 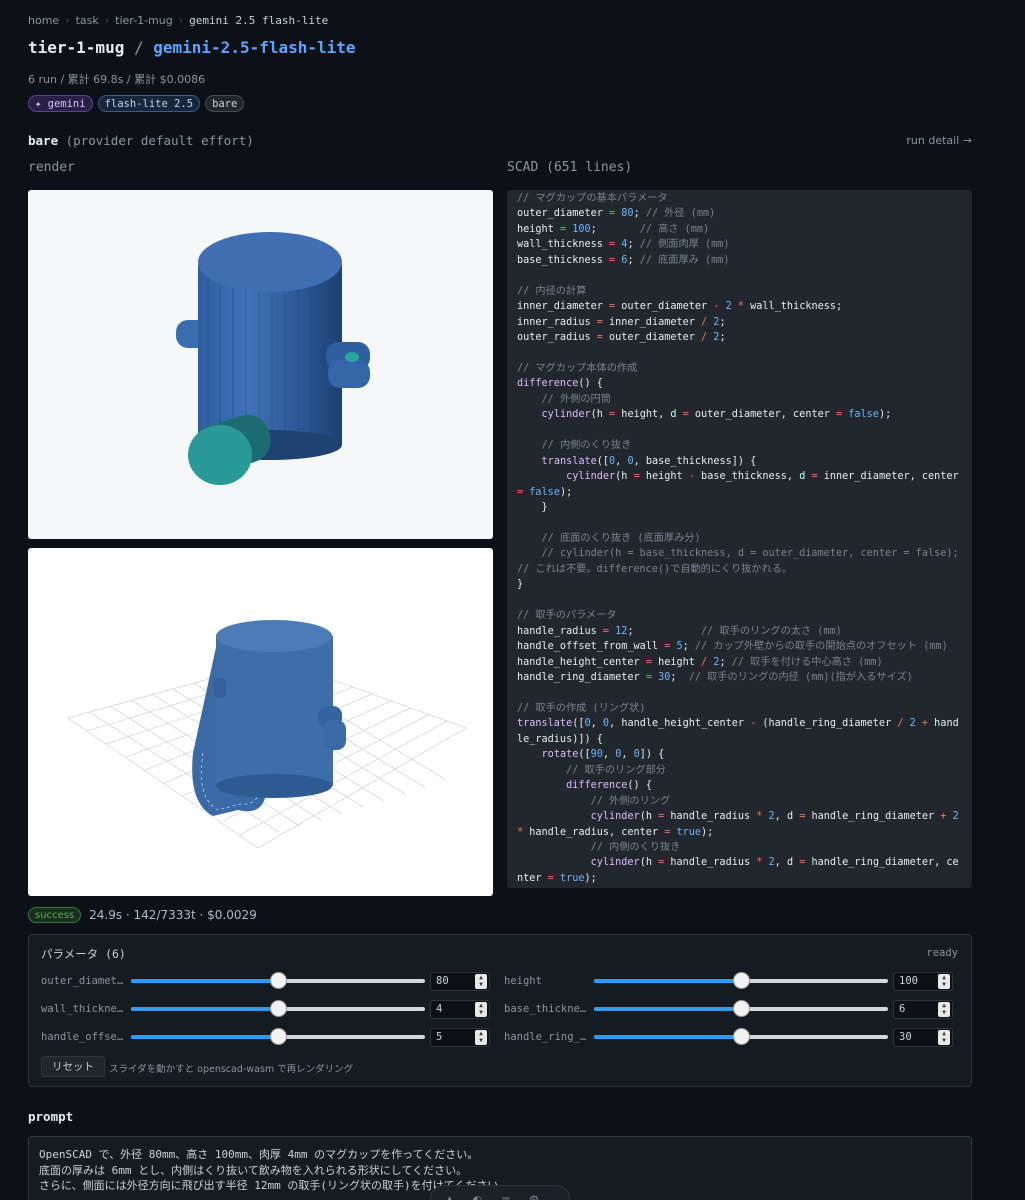 What do you see at coordinates (563, 260) in the screenshot?
I see `code-token: base_thickness` at bounding box center [563, 260].